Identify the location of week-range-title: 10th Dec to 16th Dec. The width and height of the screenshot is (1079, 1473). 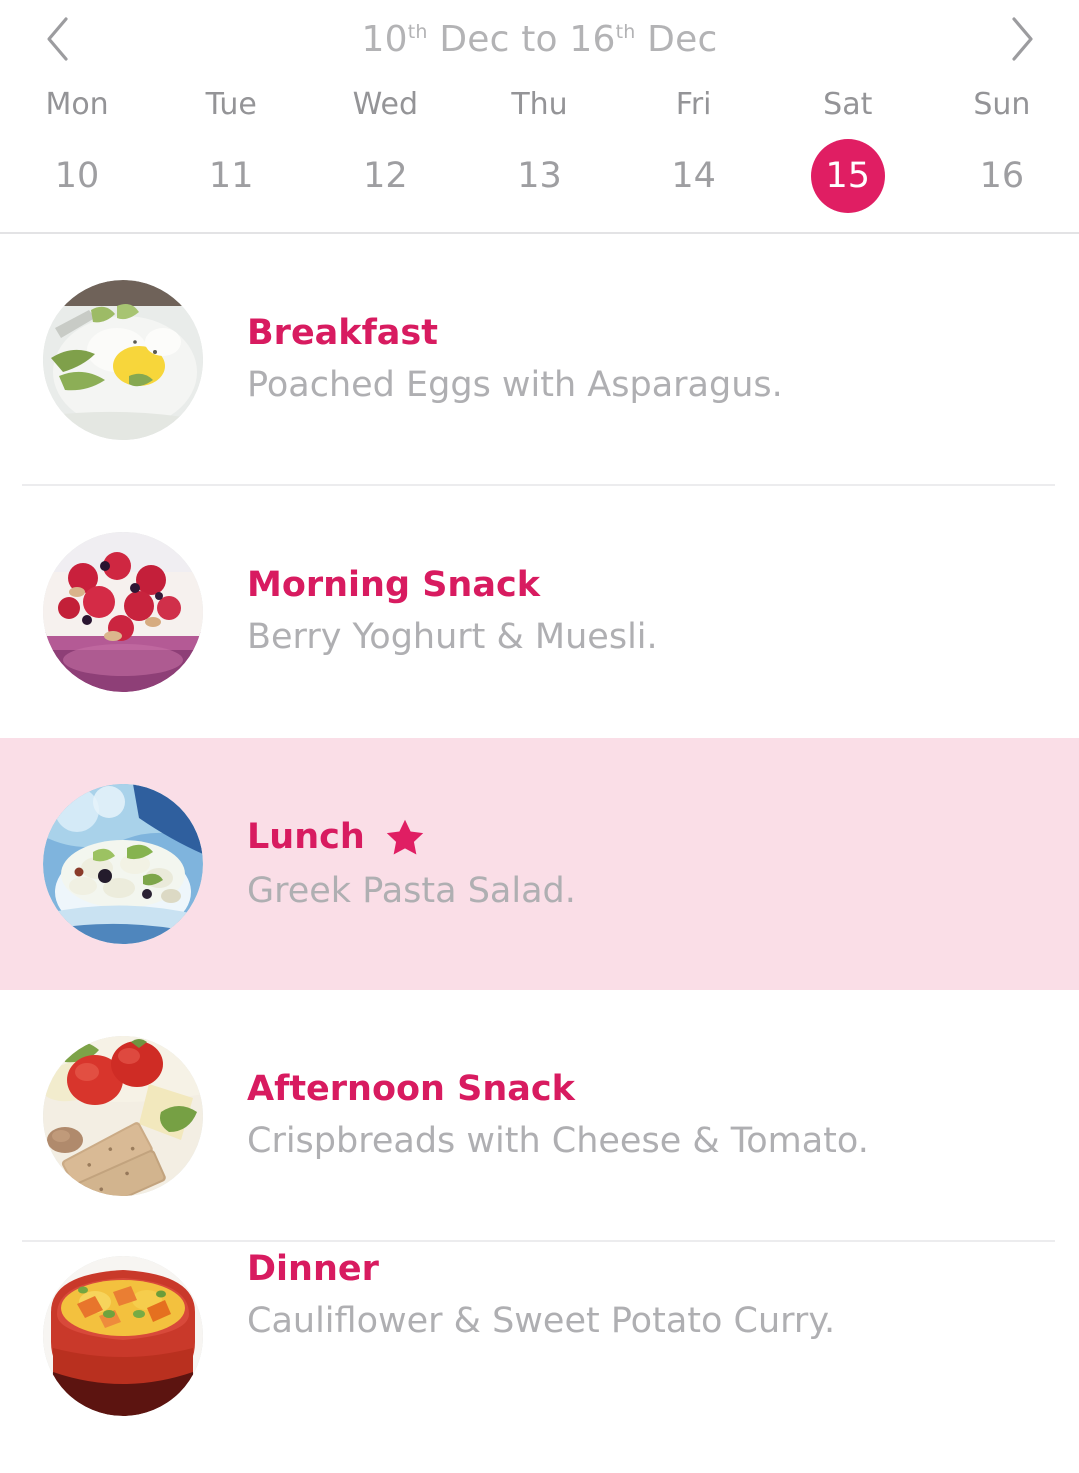
(539, 39).